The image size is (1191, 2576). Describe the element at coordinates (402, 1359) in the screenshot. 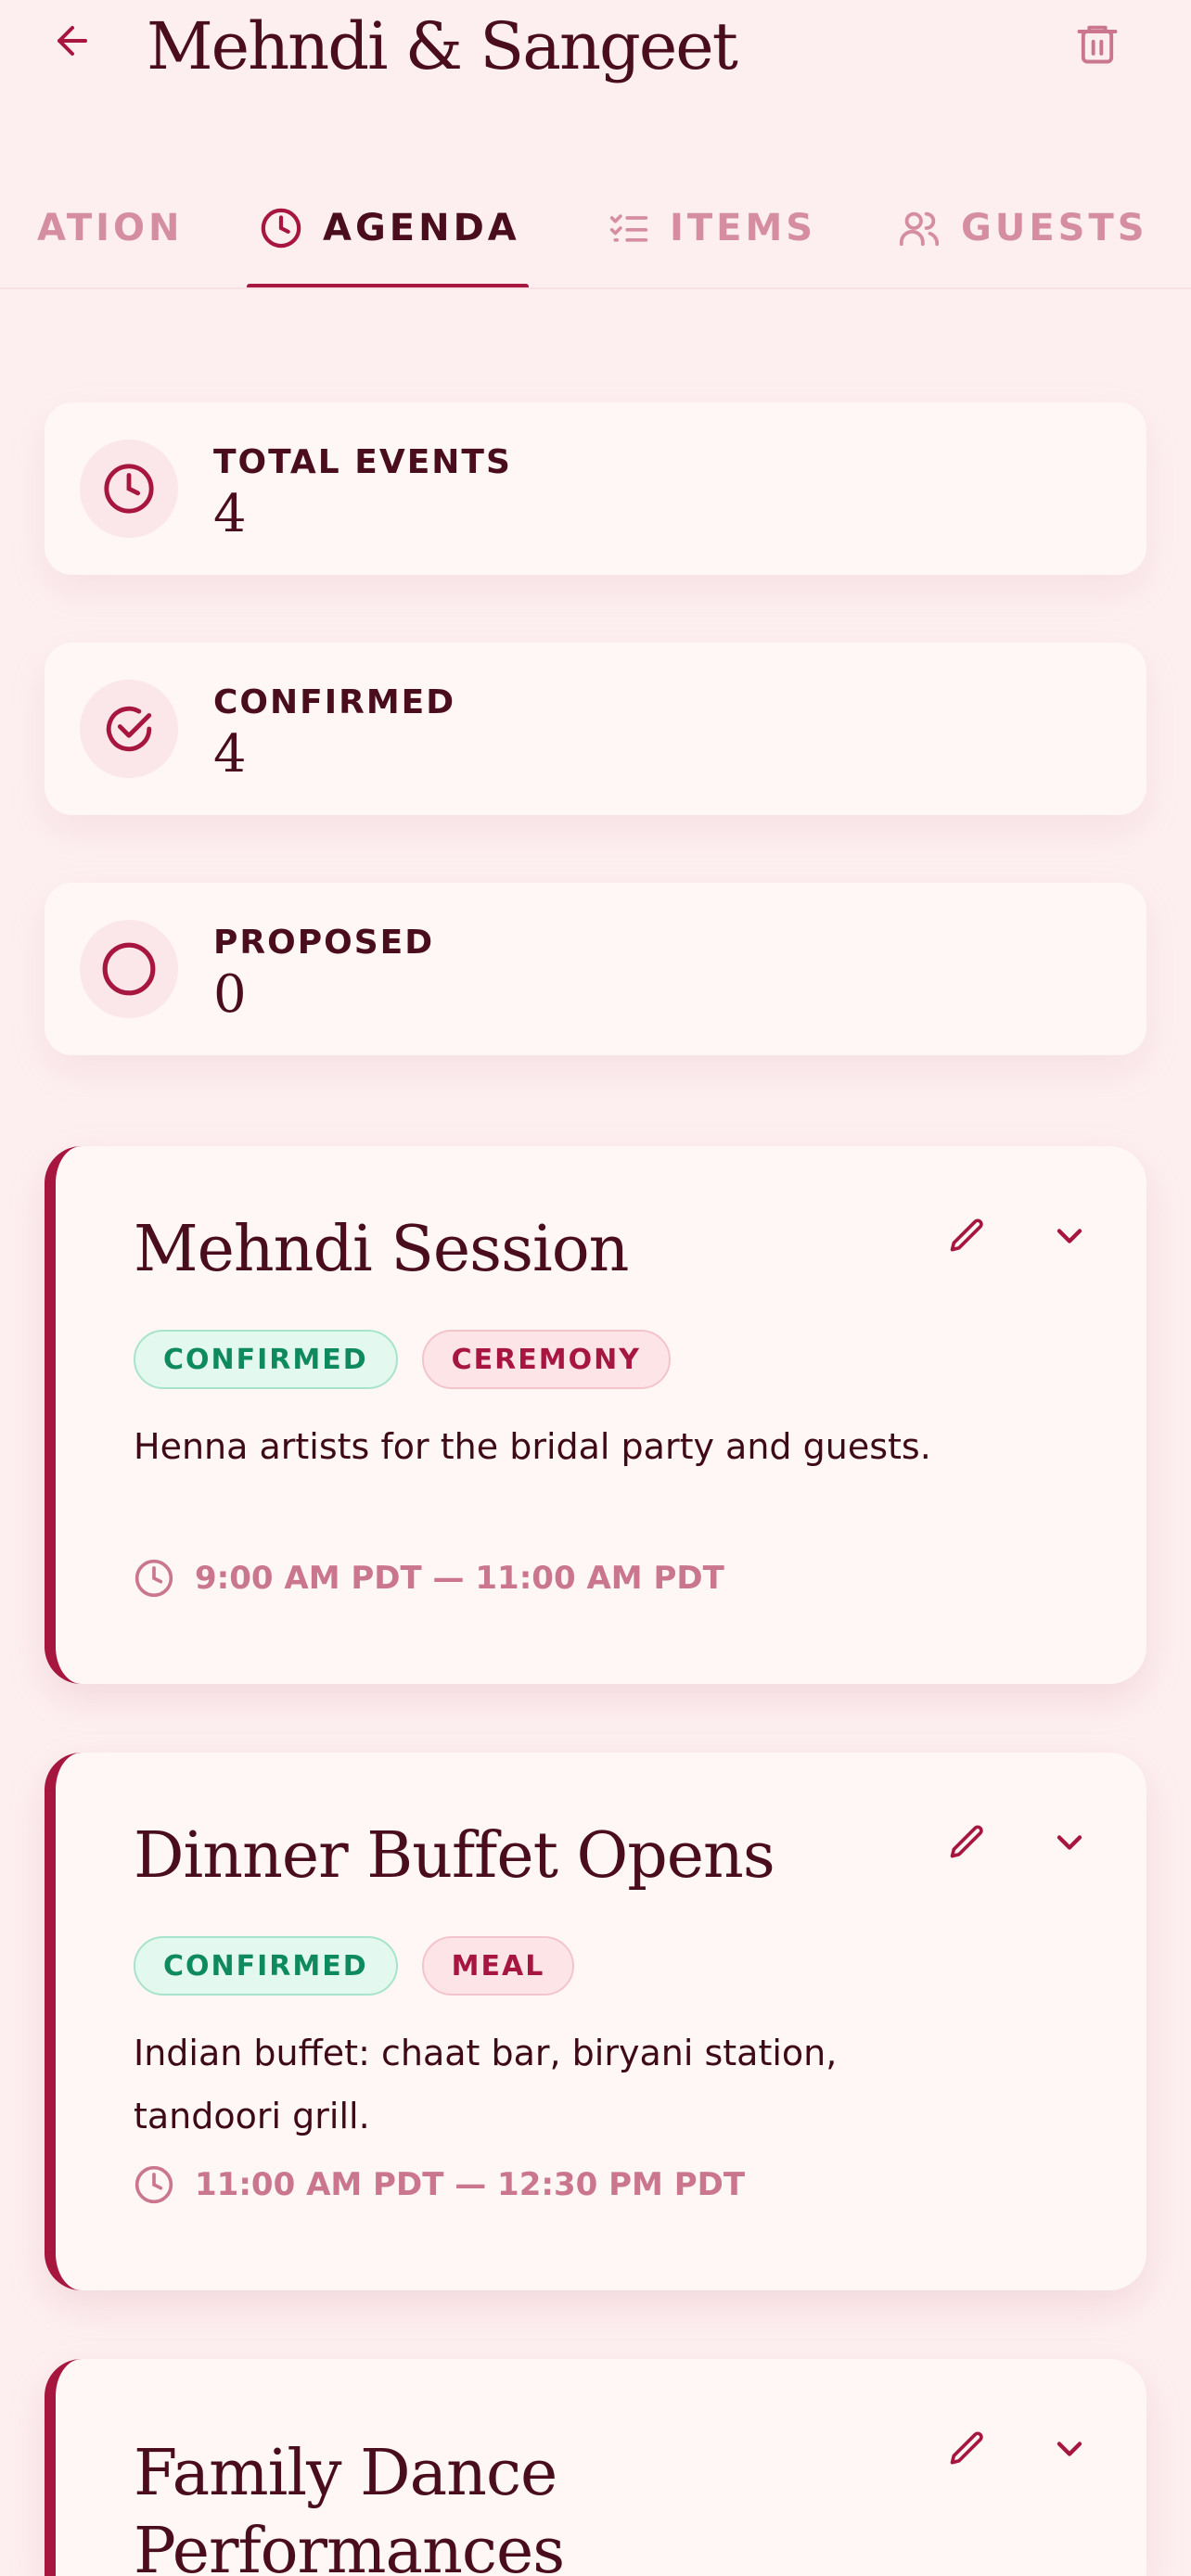

I see `event-badges: CONFIRMED CEREMONY` at that location.